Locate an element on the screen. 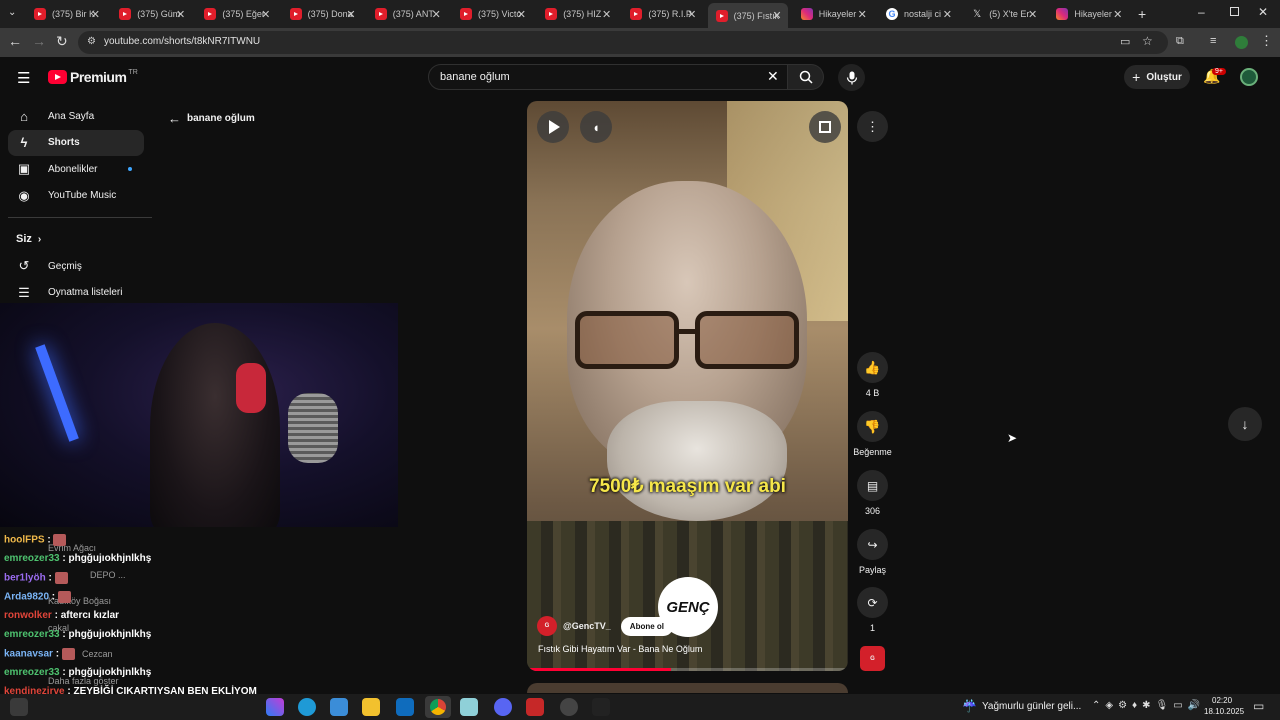  browser-tab: (375) Dona ✕ is located at coordinates (322, 14).